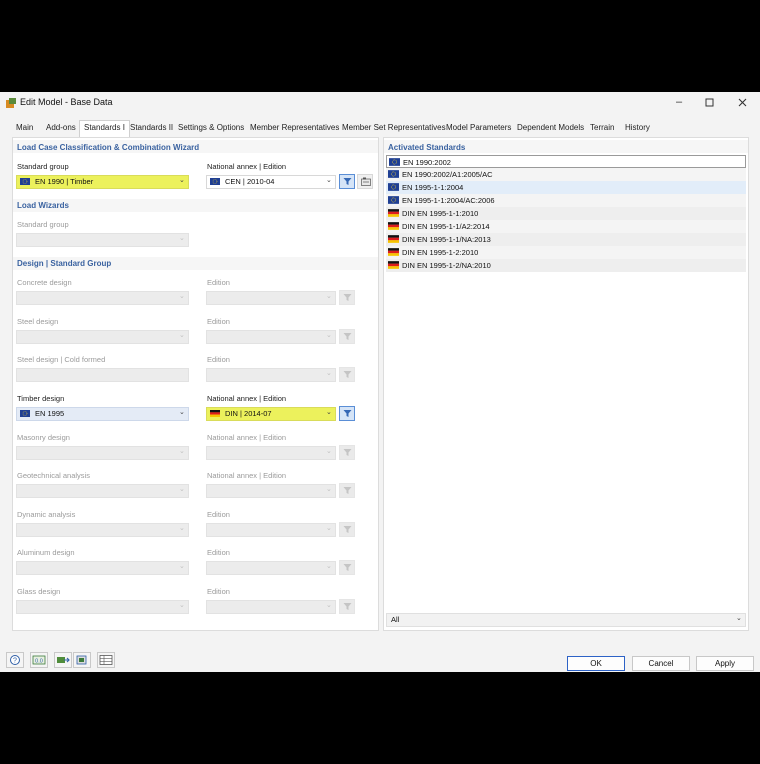  I want to click on cold-formed-select, so click(102, 375).